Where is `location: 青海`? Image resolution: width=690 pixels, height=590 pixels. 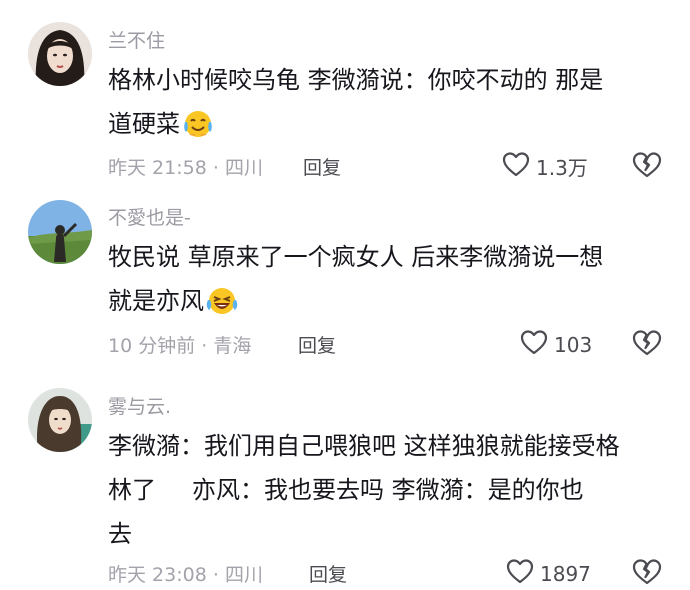
location: 青海 is located at coordinates (232, 346).